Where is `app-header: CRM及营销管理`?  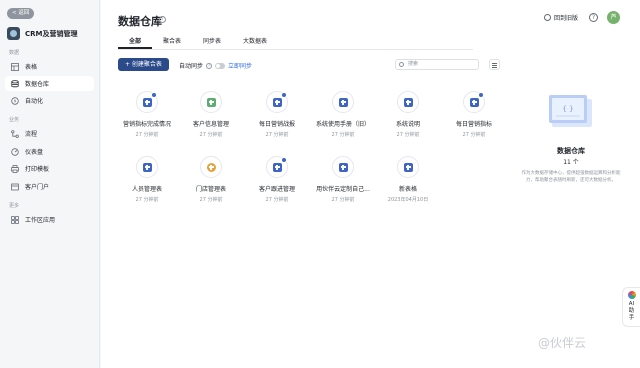 app-header: CRM及营销管理 is located at coordinates (42, 33).